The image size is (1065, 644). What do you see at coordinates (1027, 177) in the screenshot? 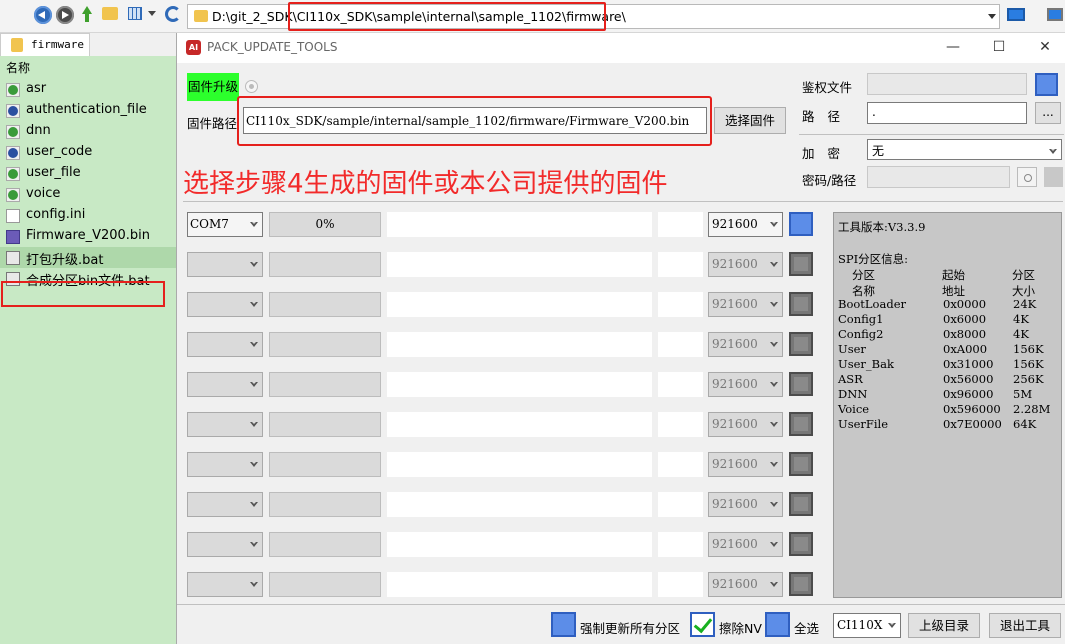
I see `password-radio` at bounding box center [1027, 177].